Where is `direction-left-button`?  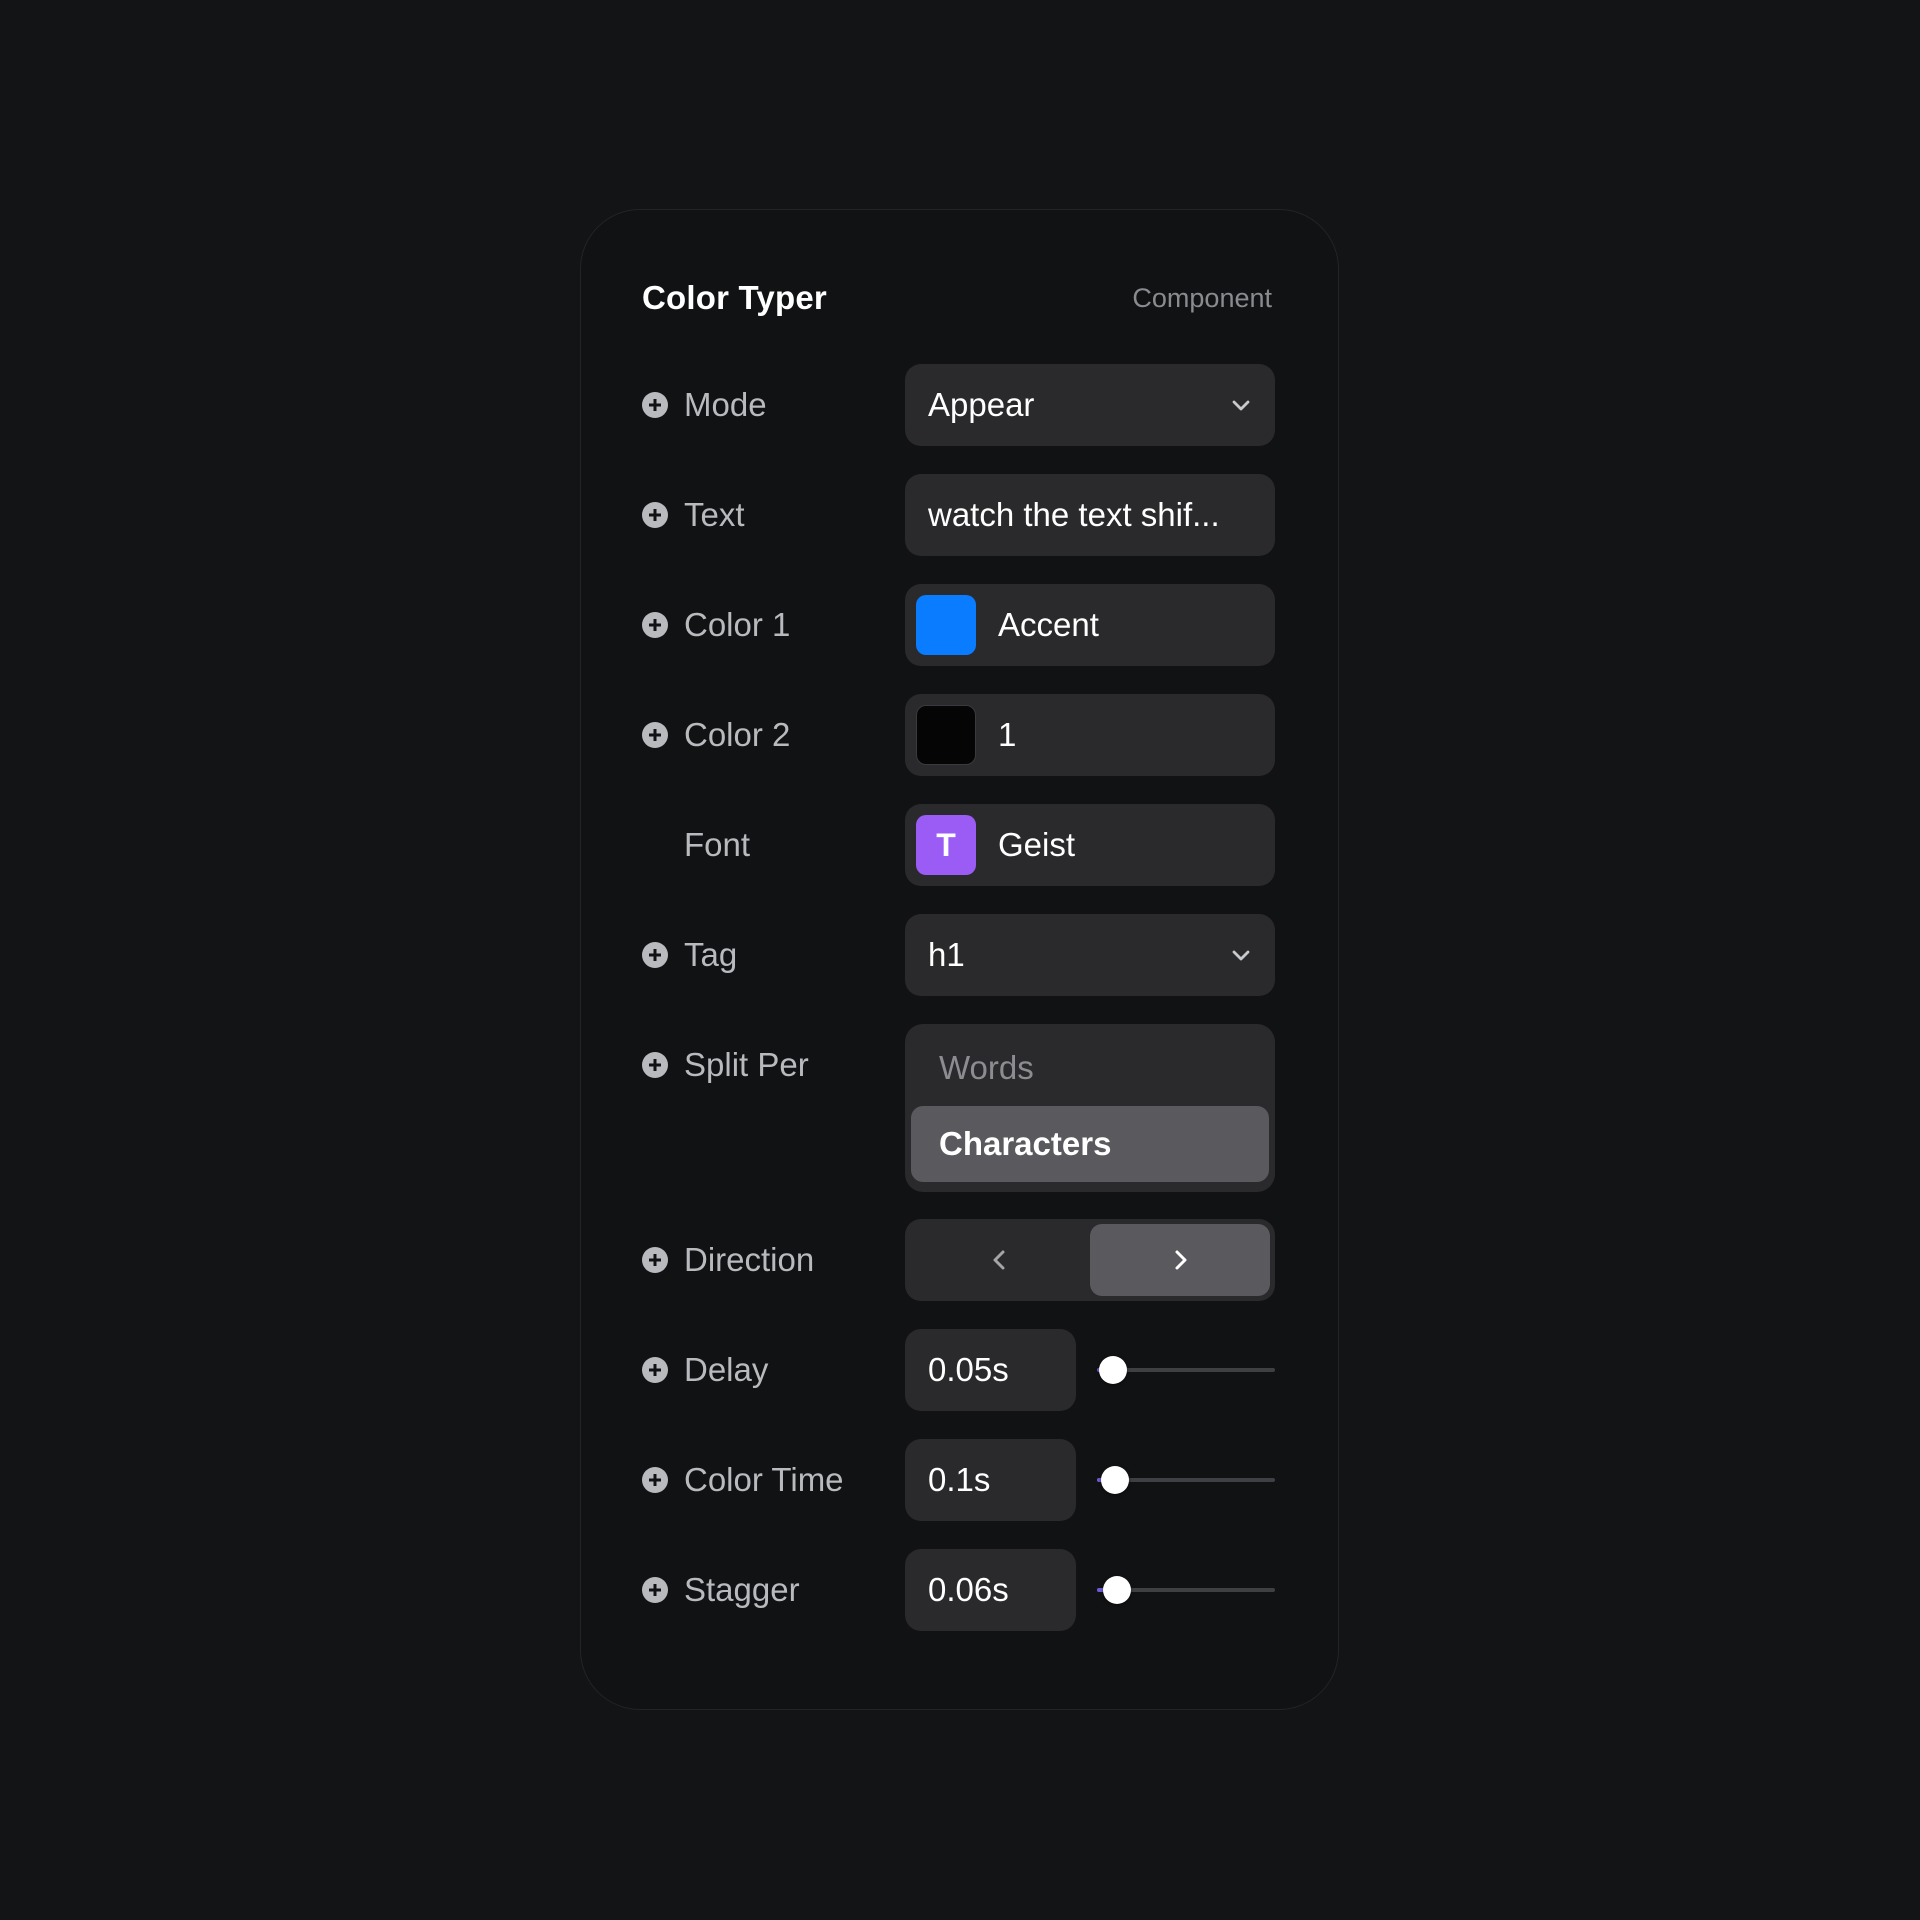
direction-left-button is located at coordinates (1000, 1260).